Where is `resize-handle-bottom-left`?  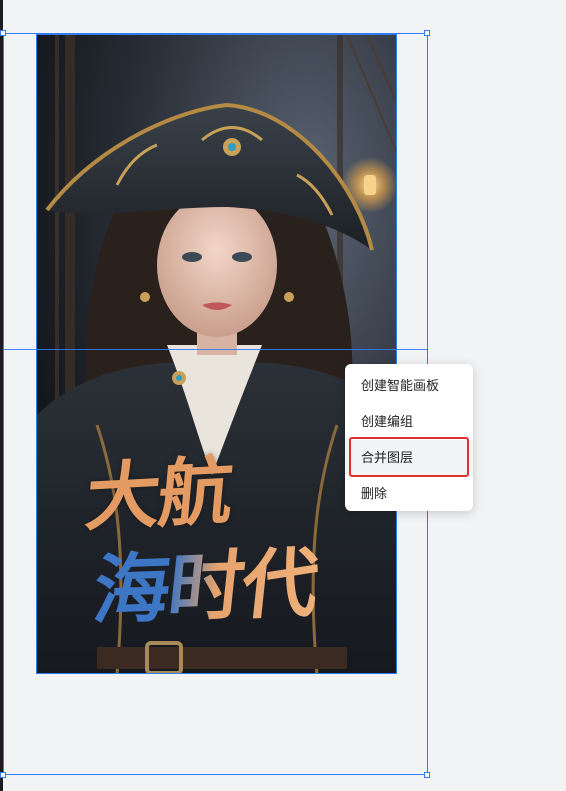
resize-handle-bottom-left is located at coordinates (3, 775).